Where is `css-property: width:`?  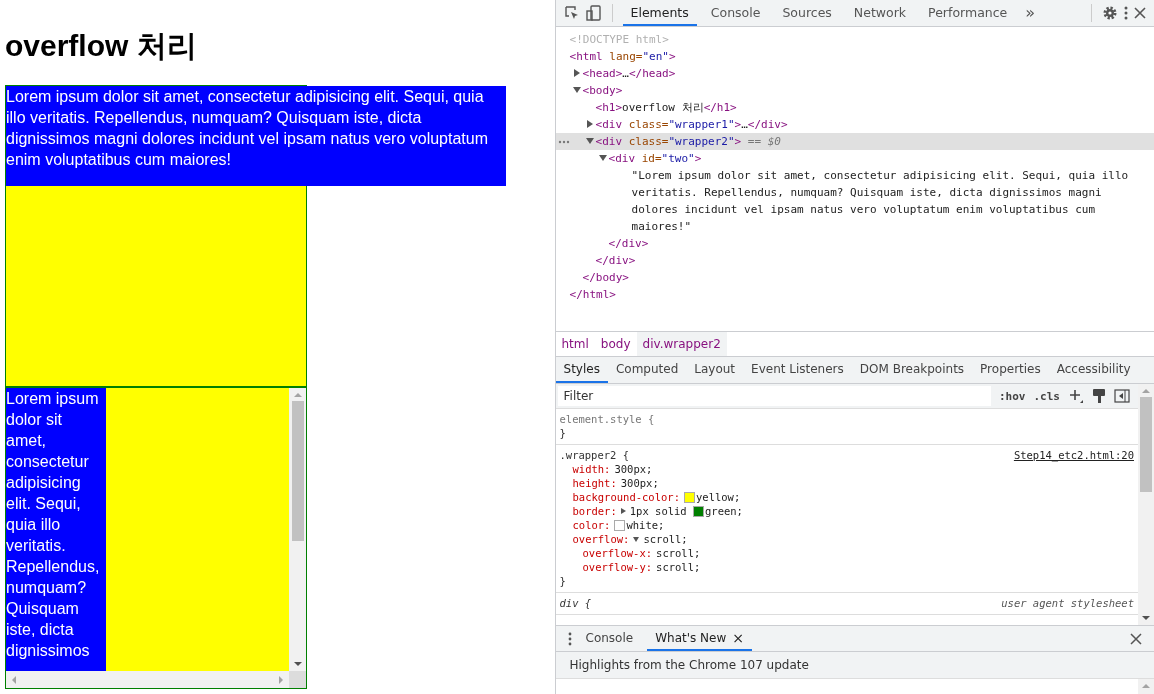
css-property: width: is located at coordinates (591, 469).